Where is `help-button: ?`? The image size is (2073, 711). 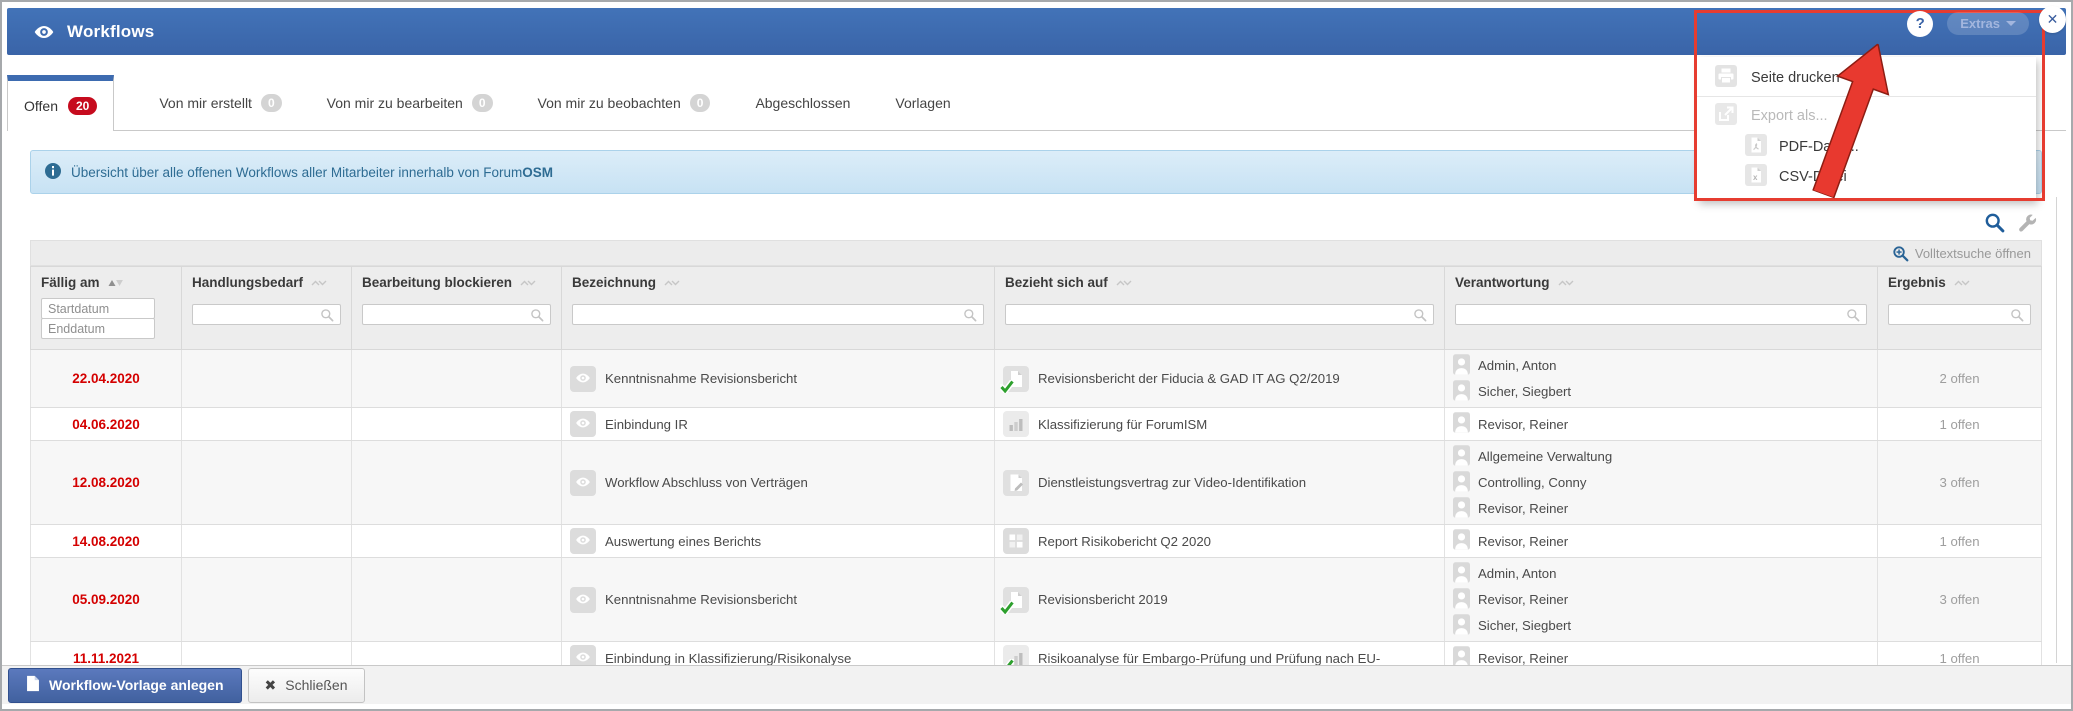 help-button: ? is located at coordinates (1920, 23).